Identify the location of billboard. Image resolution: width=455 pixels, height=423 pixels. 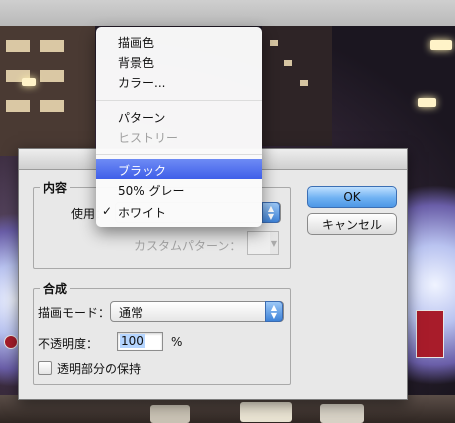
(430, 334).